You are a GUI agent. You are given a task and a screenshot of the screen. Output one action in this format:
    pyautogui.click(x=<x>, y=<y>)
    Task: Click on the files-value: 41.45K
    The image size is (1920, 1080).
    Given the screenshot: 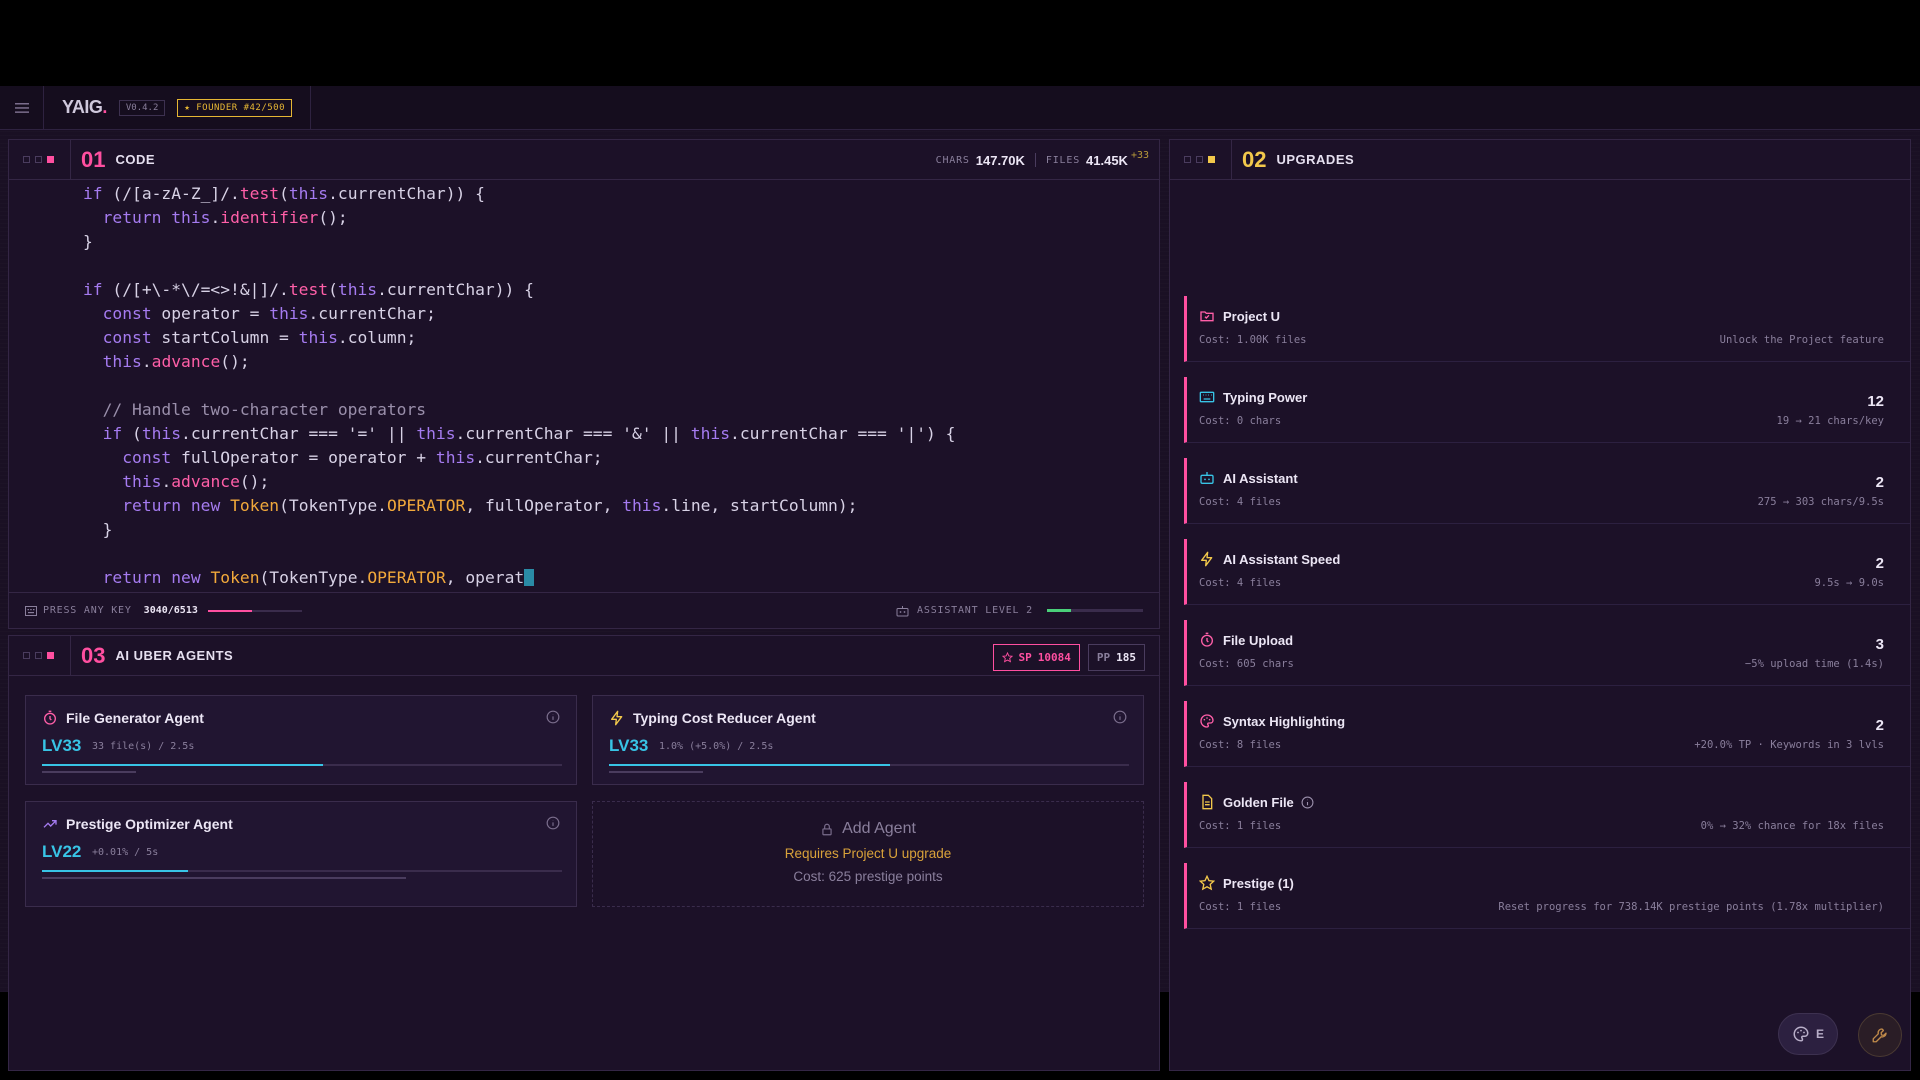 What is the action you would take?
    pyautogui.click(x=1107, y=160)
    